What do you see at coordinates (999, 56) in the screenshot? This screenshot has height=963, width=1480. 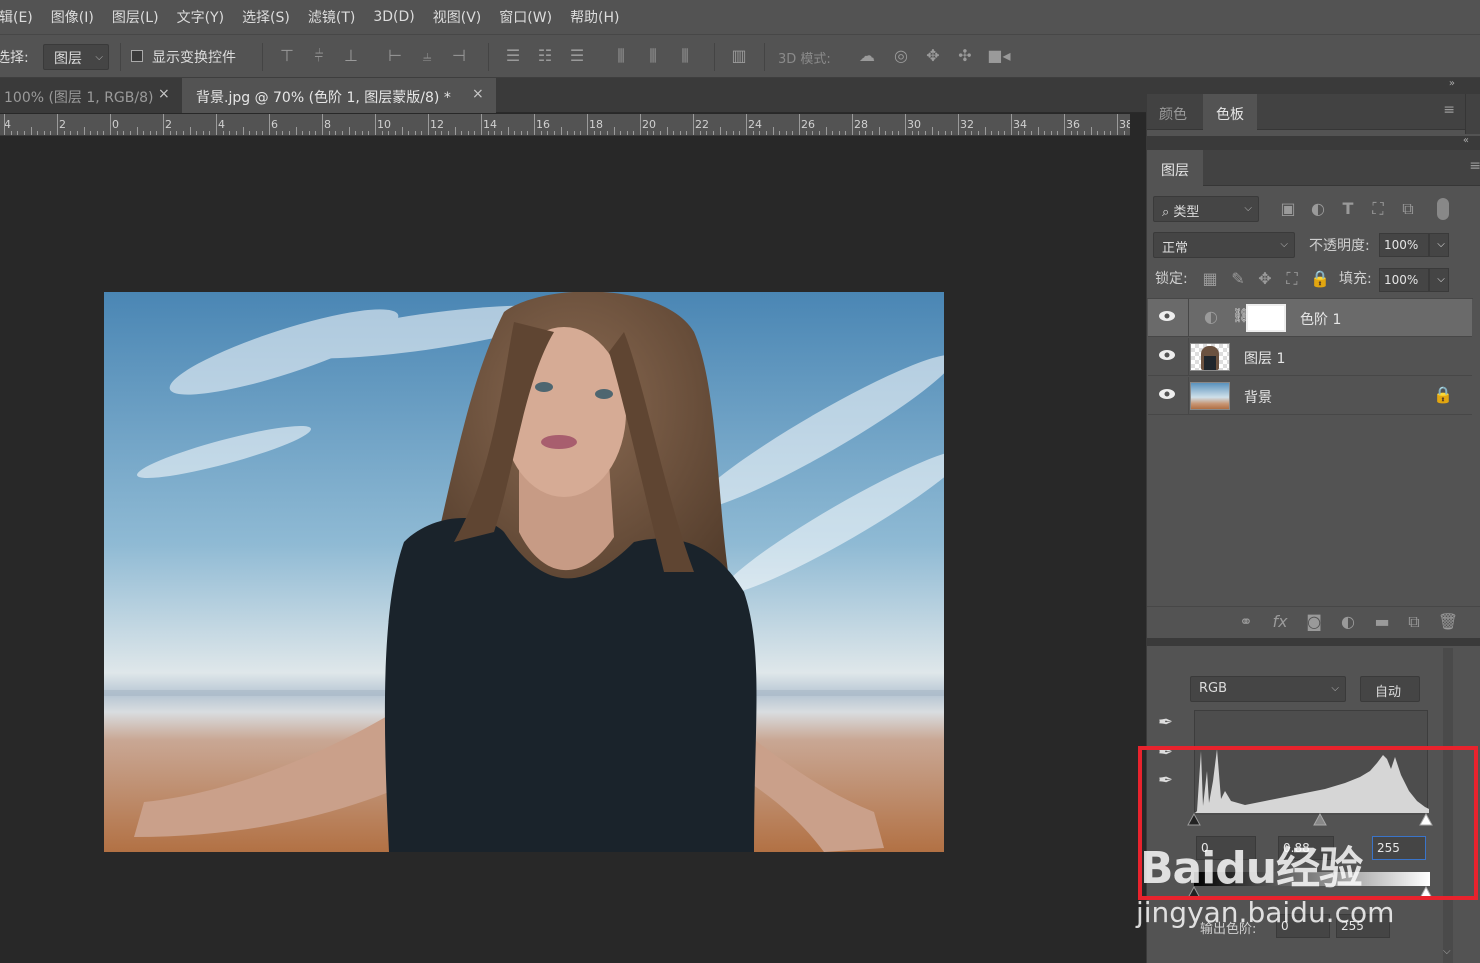 I see `camera-3d-icon: ■◂` at bounding box center [999, 56].